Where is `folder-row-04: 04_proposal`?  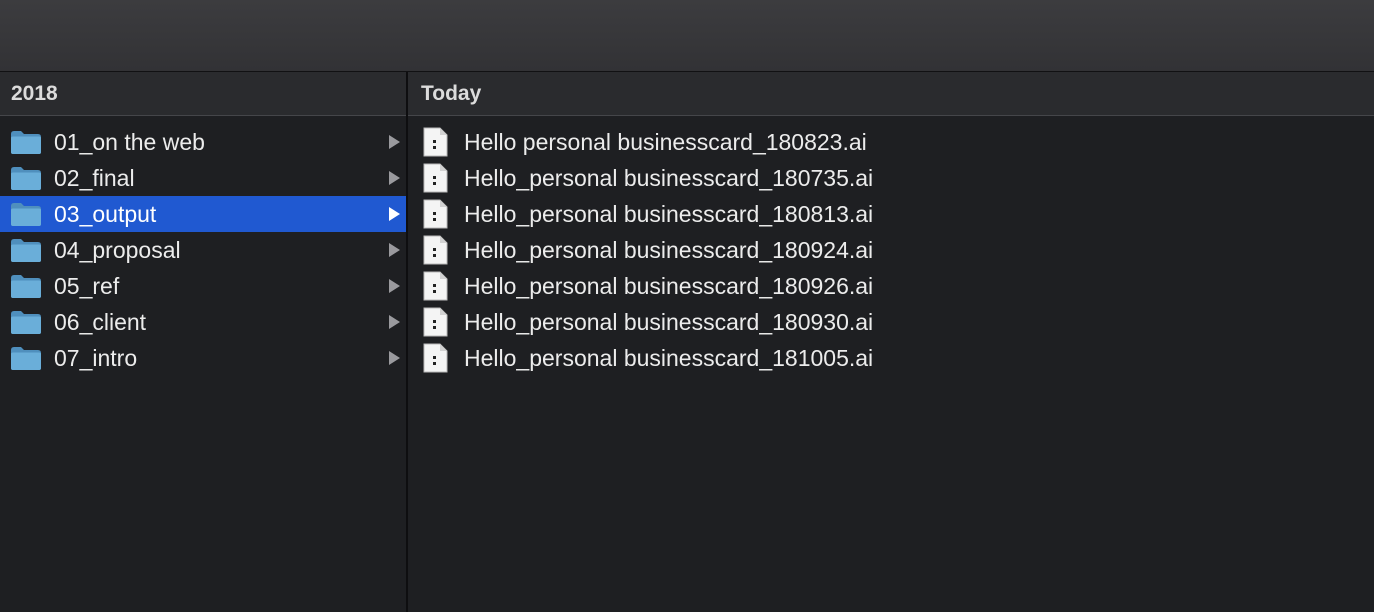
folder-row-04: 04_proposal is located at coordinates (203, 250).